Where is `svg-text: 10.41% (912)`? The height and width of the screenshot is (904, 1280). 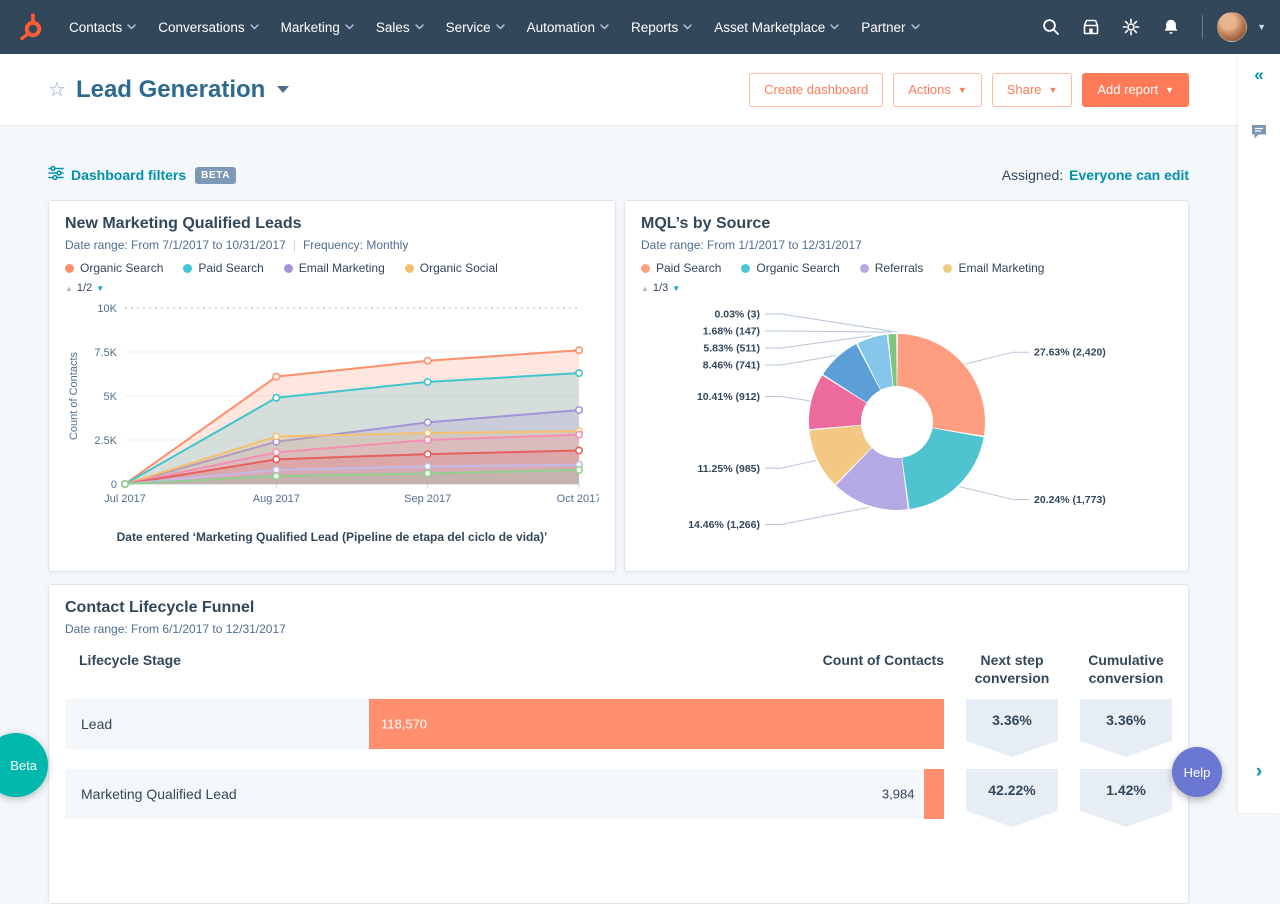 svg-text: 10.41% (912) is located at coordinates (728, 397).